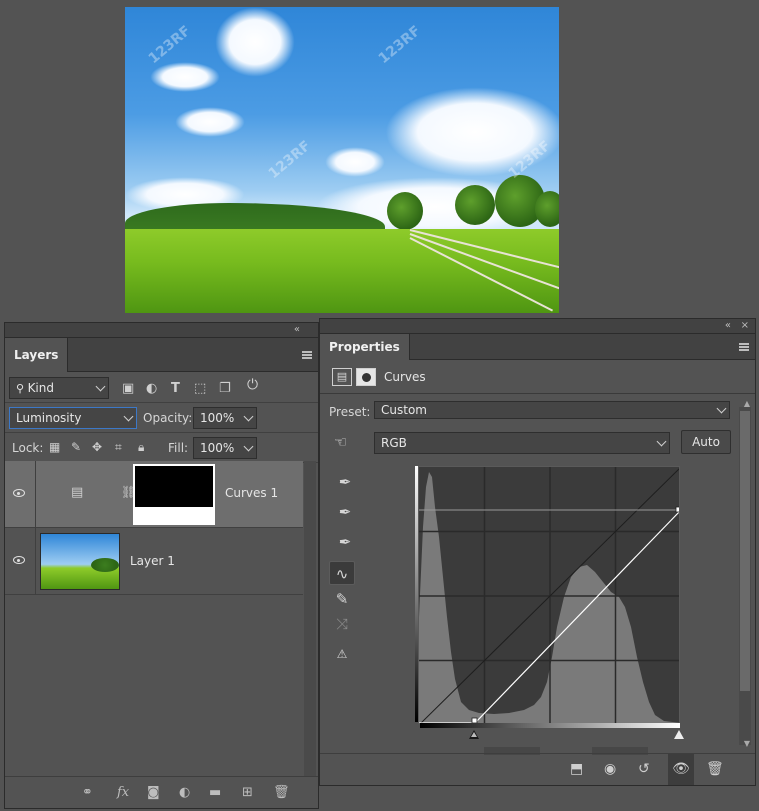 The width and height of the screenshot is (759, 811). What do you see at coordinates (161, 355) in the screenshot?
I see `tab-bar: Layers` at bounding box center [161, 355].